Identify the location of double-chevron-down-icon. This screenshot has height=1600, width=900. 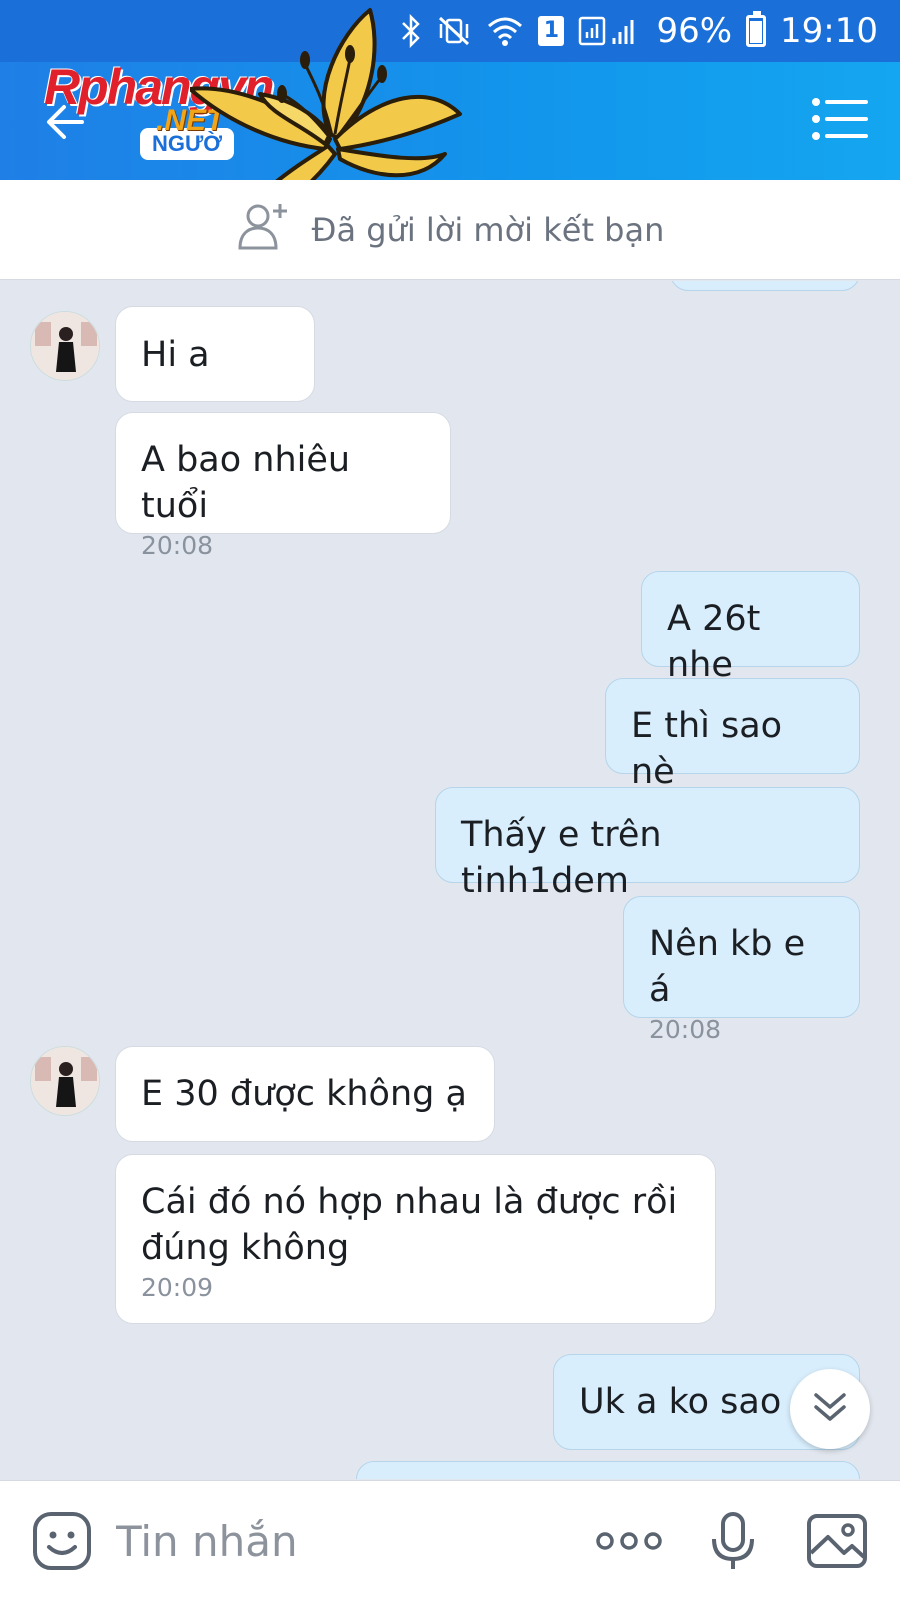
(830, 1409).